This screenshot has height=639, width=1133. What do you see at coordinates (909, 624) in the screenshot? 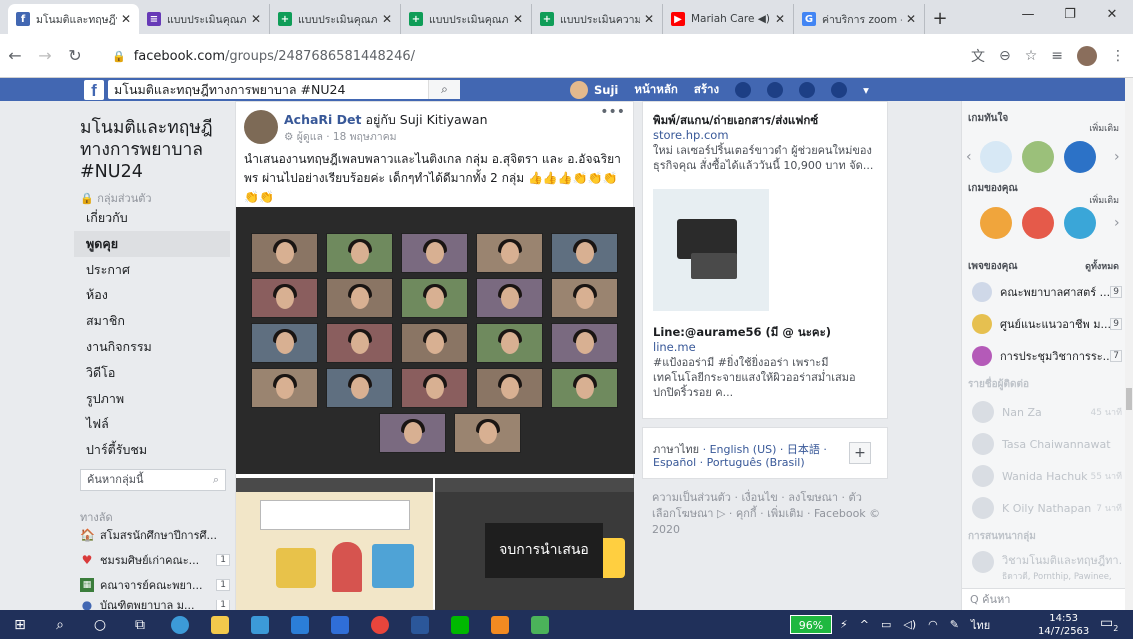
I see `volume-icon: ◁)` at bounding box center [909, 624].